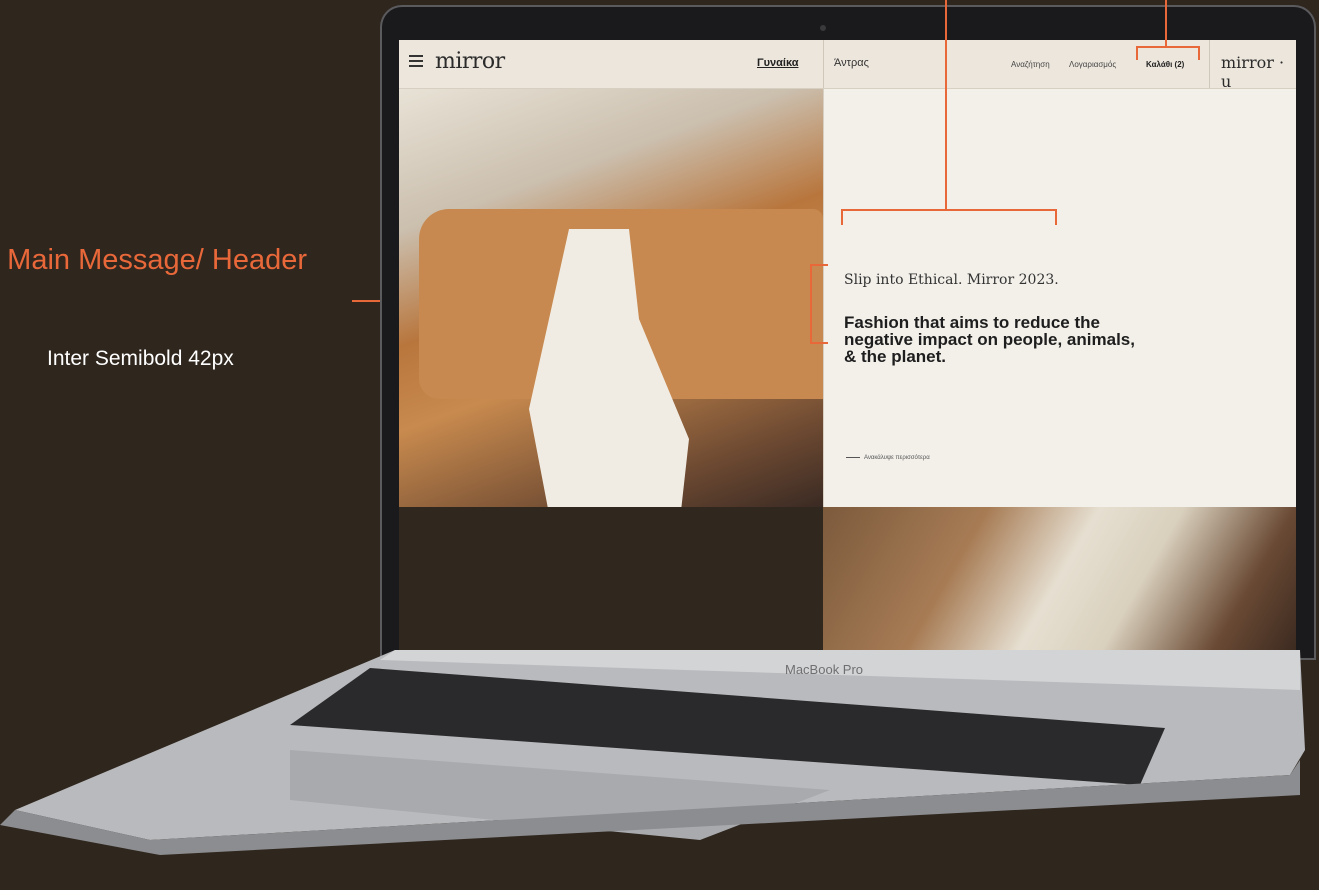  What do you see at coordinates (1030, 64) in the screenshot?
I see `nav-search-link: Αναζήτηση` at bounding box center [1030, 64].